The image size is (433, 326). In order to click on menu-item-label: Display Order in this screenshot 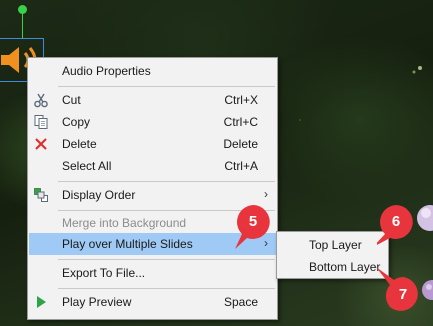, I will do `click(99, 195)`.